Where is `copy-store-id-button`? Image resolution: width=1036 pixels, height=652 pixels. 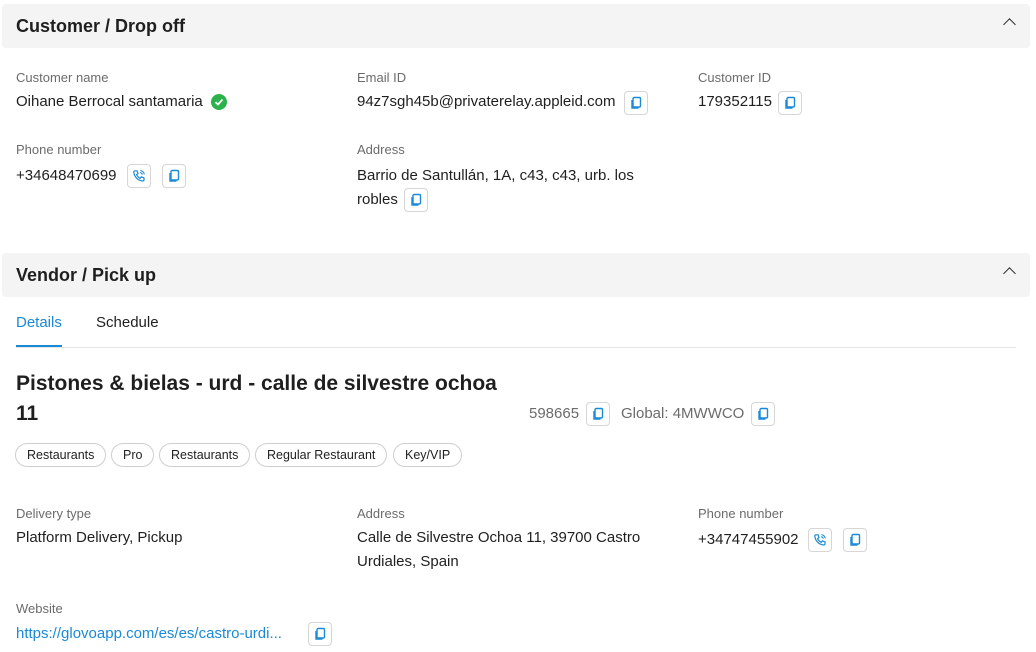 copy-store-id-button is located at coordinates (598, 414).